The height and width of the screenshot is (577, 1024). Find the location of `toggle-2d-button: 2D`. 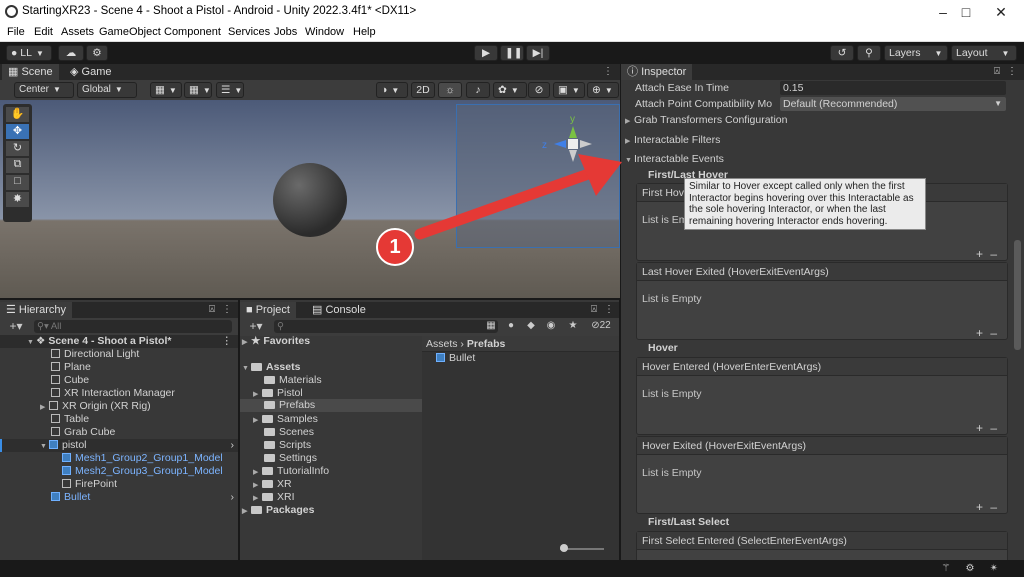

toggle-2d-button: 2D is located at coordinates (423, 90).